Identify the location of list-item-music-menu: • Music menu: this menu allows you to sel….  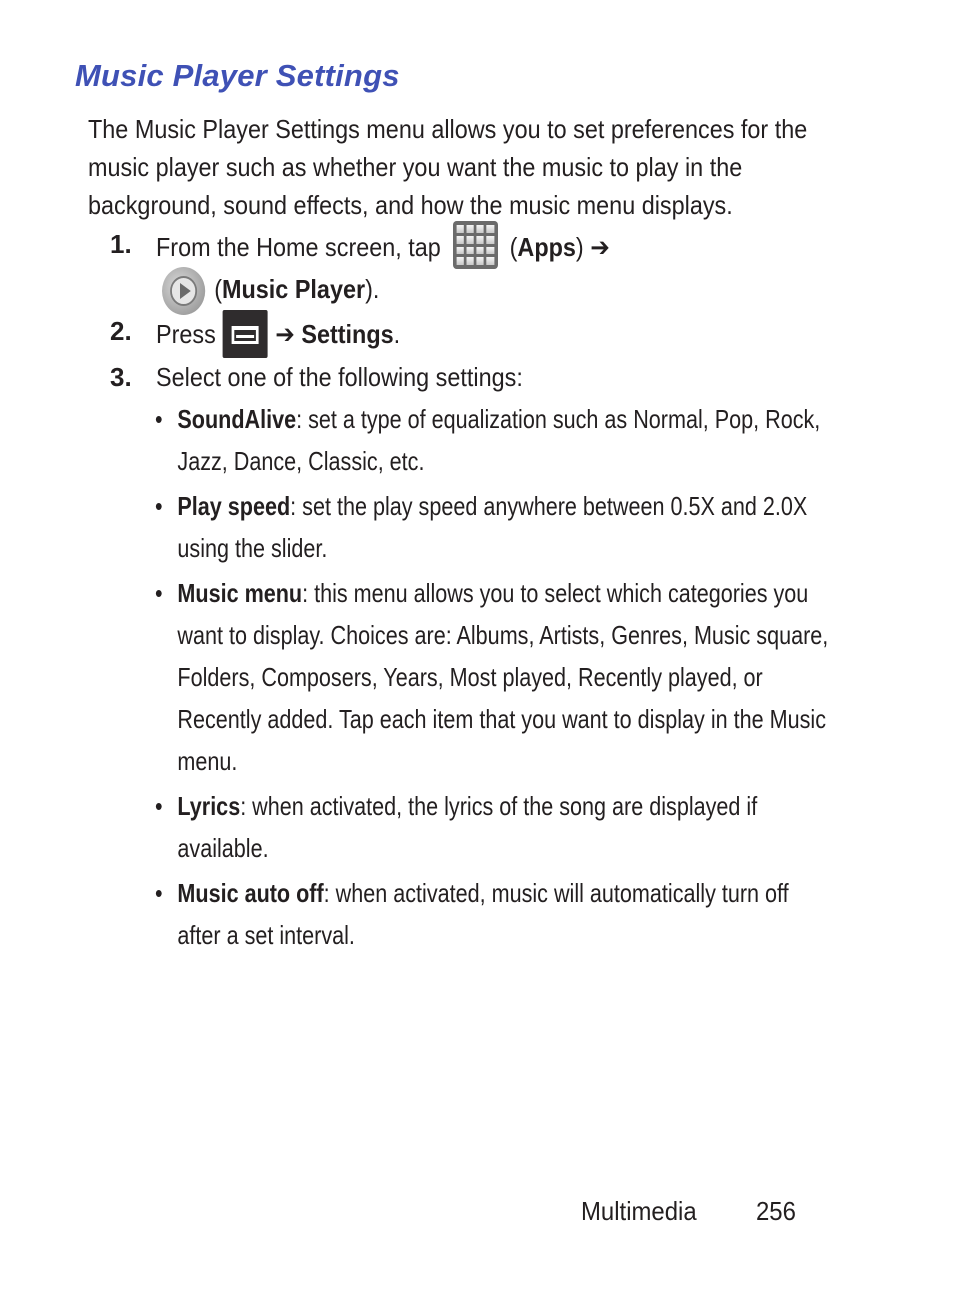
(495, 677).